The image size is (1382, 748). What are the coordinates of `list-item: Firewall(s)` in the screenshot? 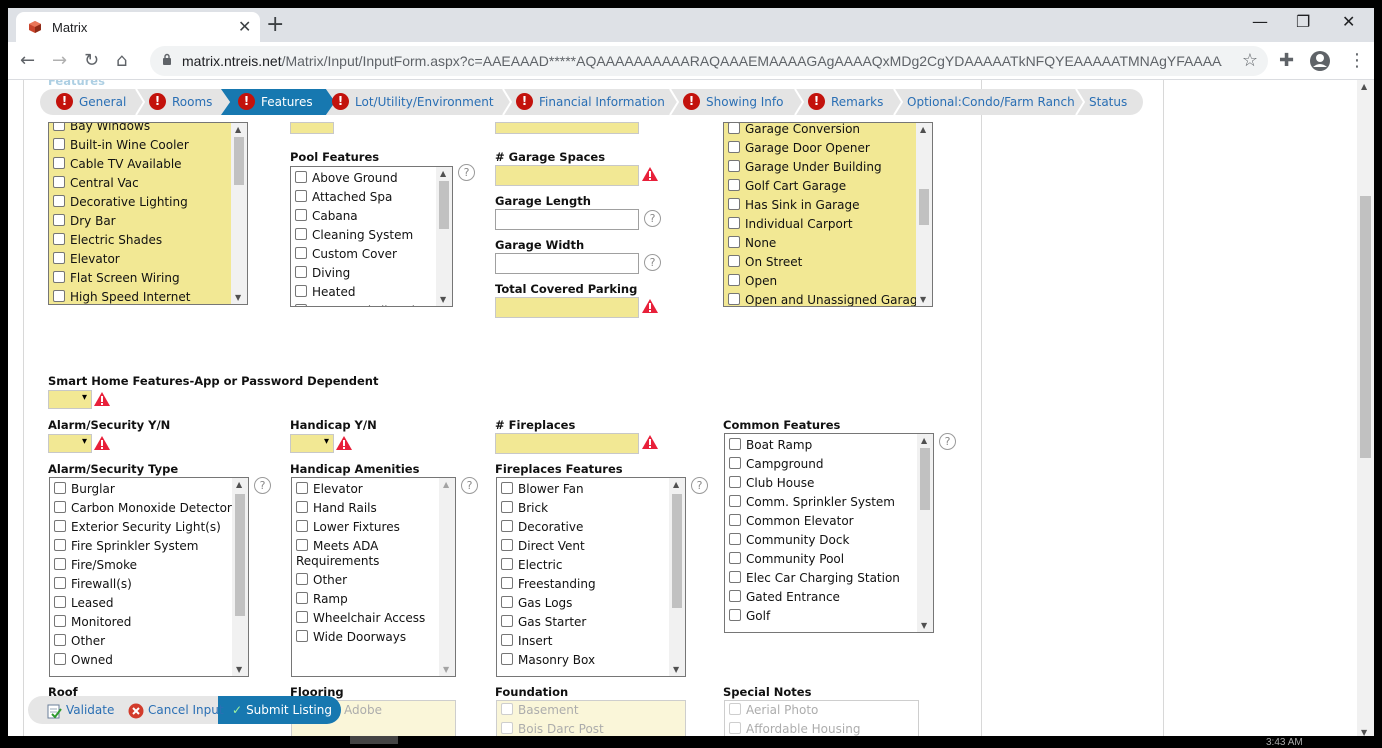 It's located at (141, 584).